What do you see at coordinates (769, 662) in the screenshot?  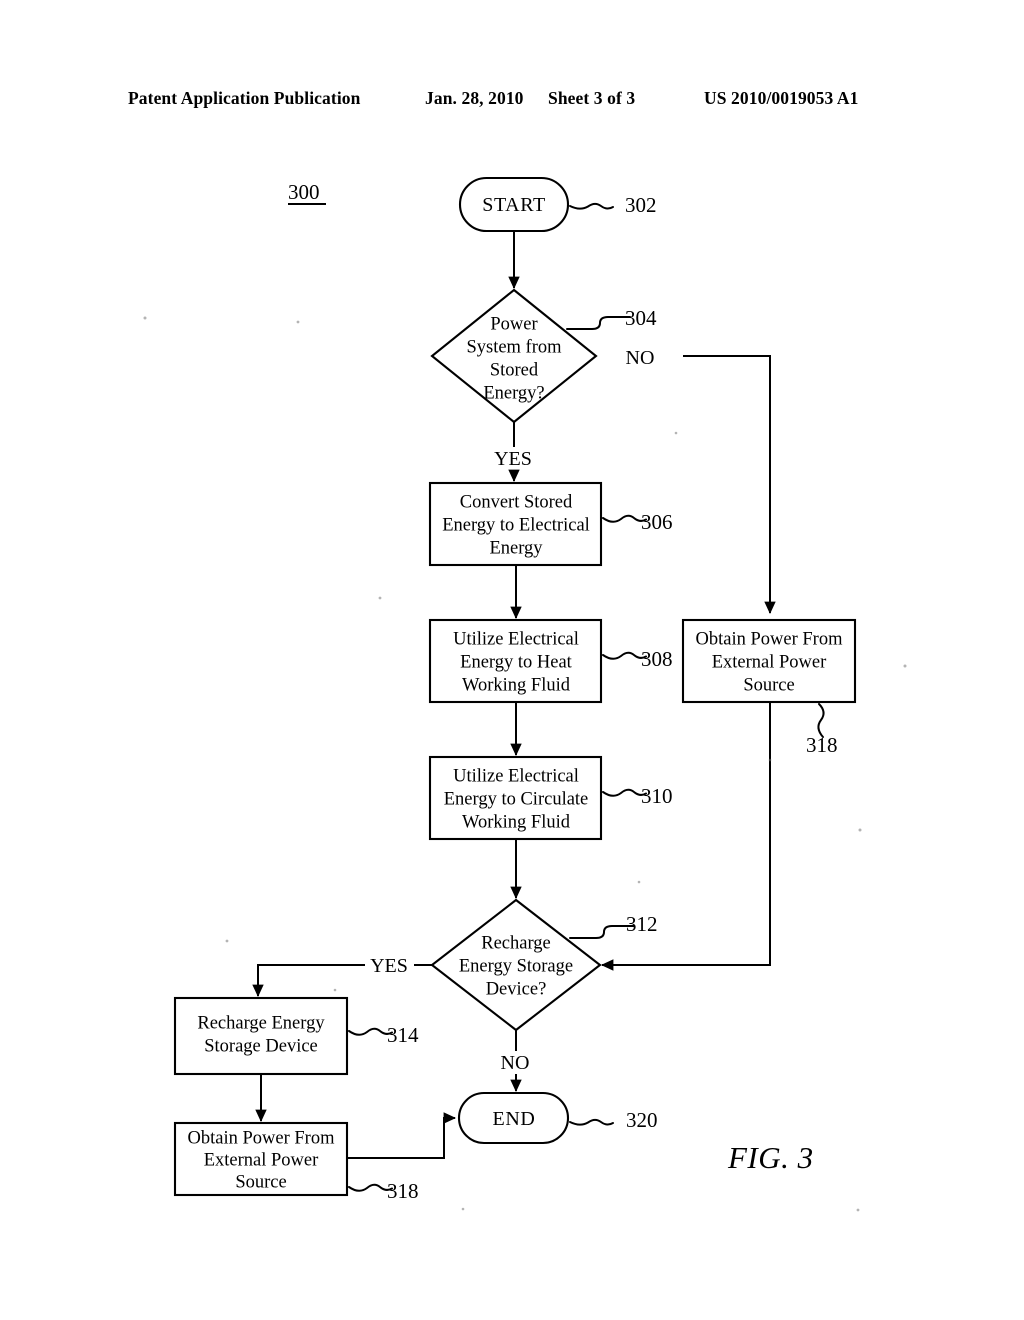 I see `node-process-318-right-line2: External Power` at bounding box center [769, 662].